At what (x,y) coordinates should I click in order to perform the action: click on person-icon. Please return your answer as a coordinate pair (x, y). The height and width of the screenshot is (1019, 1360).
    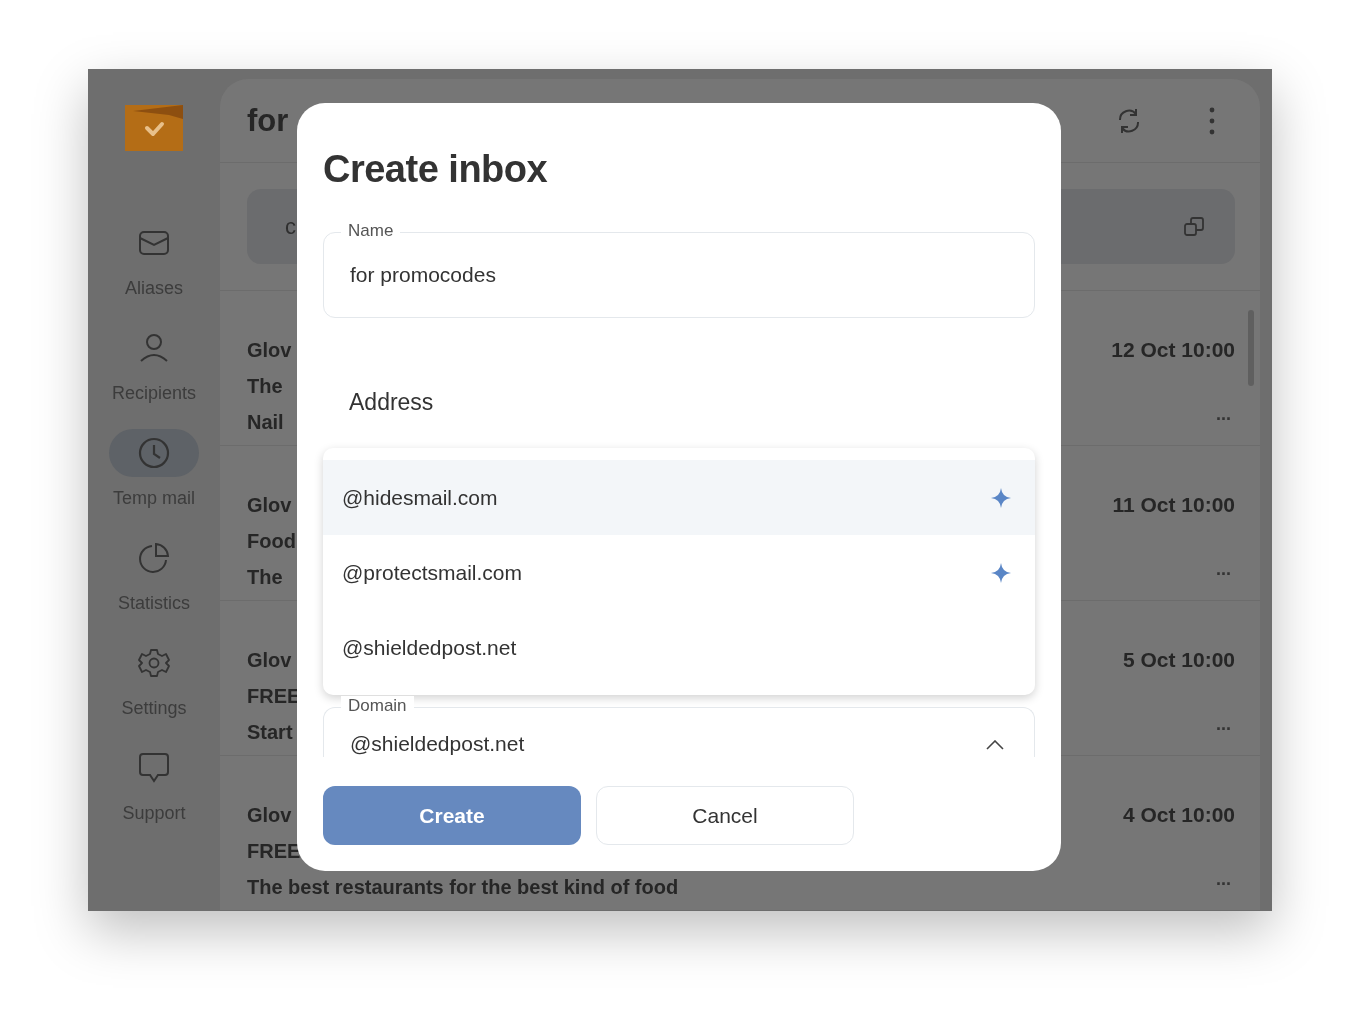
    Looking at the image, I should click on (154, 348).